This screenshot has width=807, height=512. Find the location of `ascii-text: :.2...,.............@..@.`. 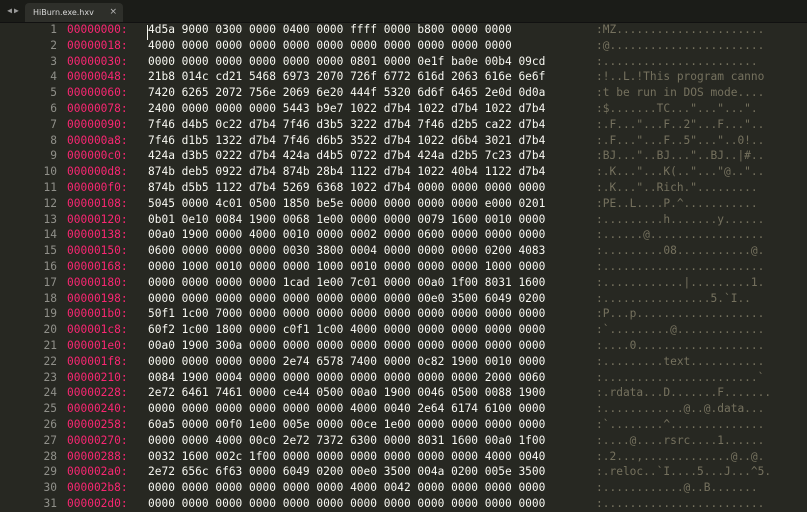

ascii-text: :.2...,.............@..@. is located at coordinates (680, 457).